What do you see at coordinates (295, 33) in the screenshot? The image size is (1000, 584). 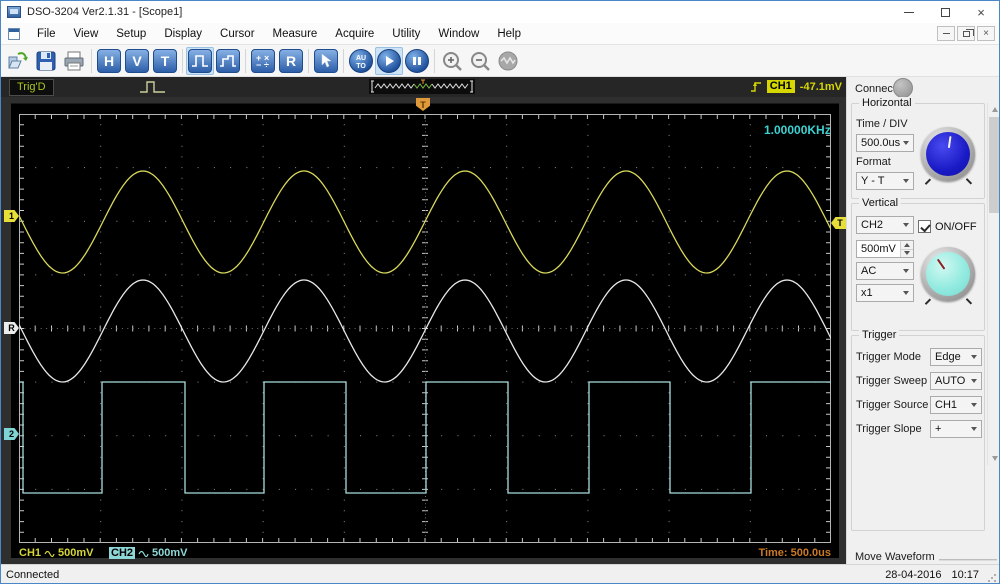 I see `menu-measure: Measure` at bounding box center [295, 33].